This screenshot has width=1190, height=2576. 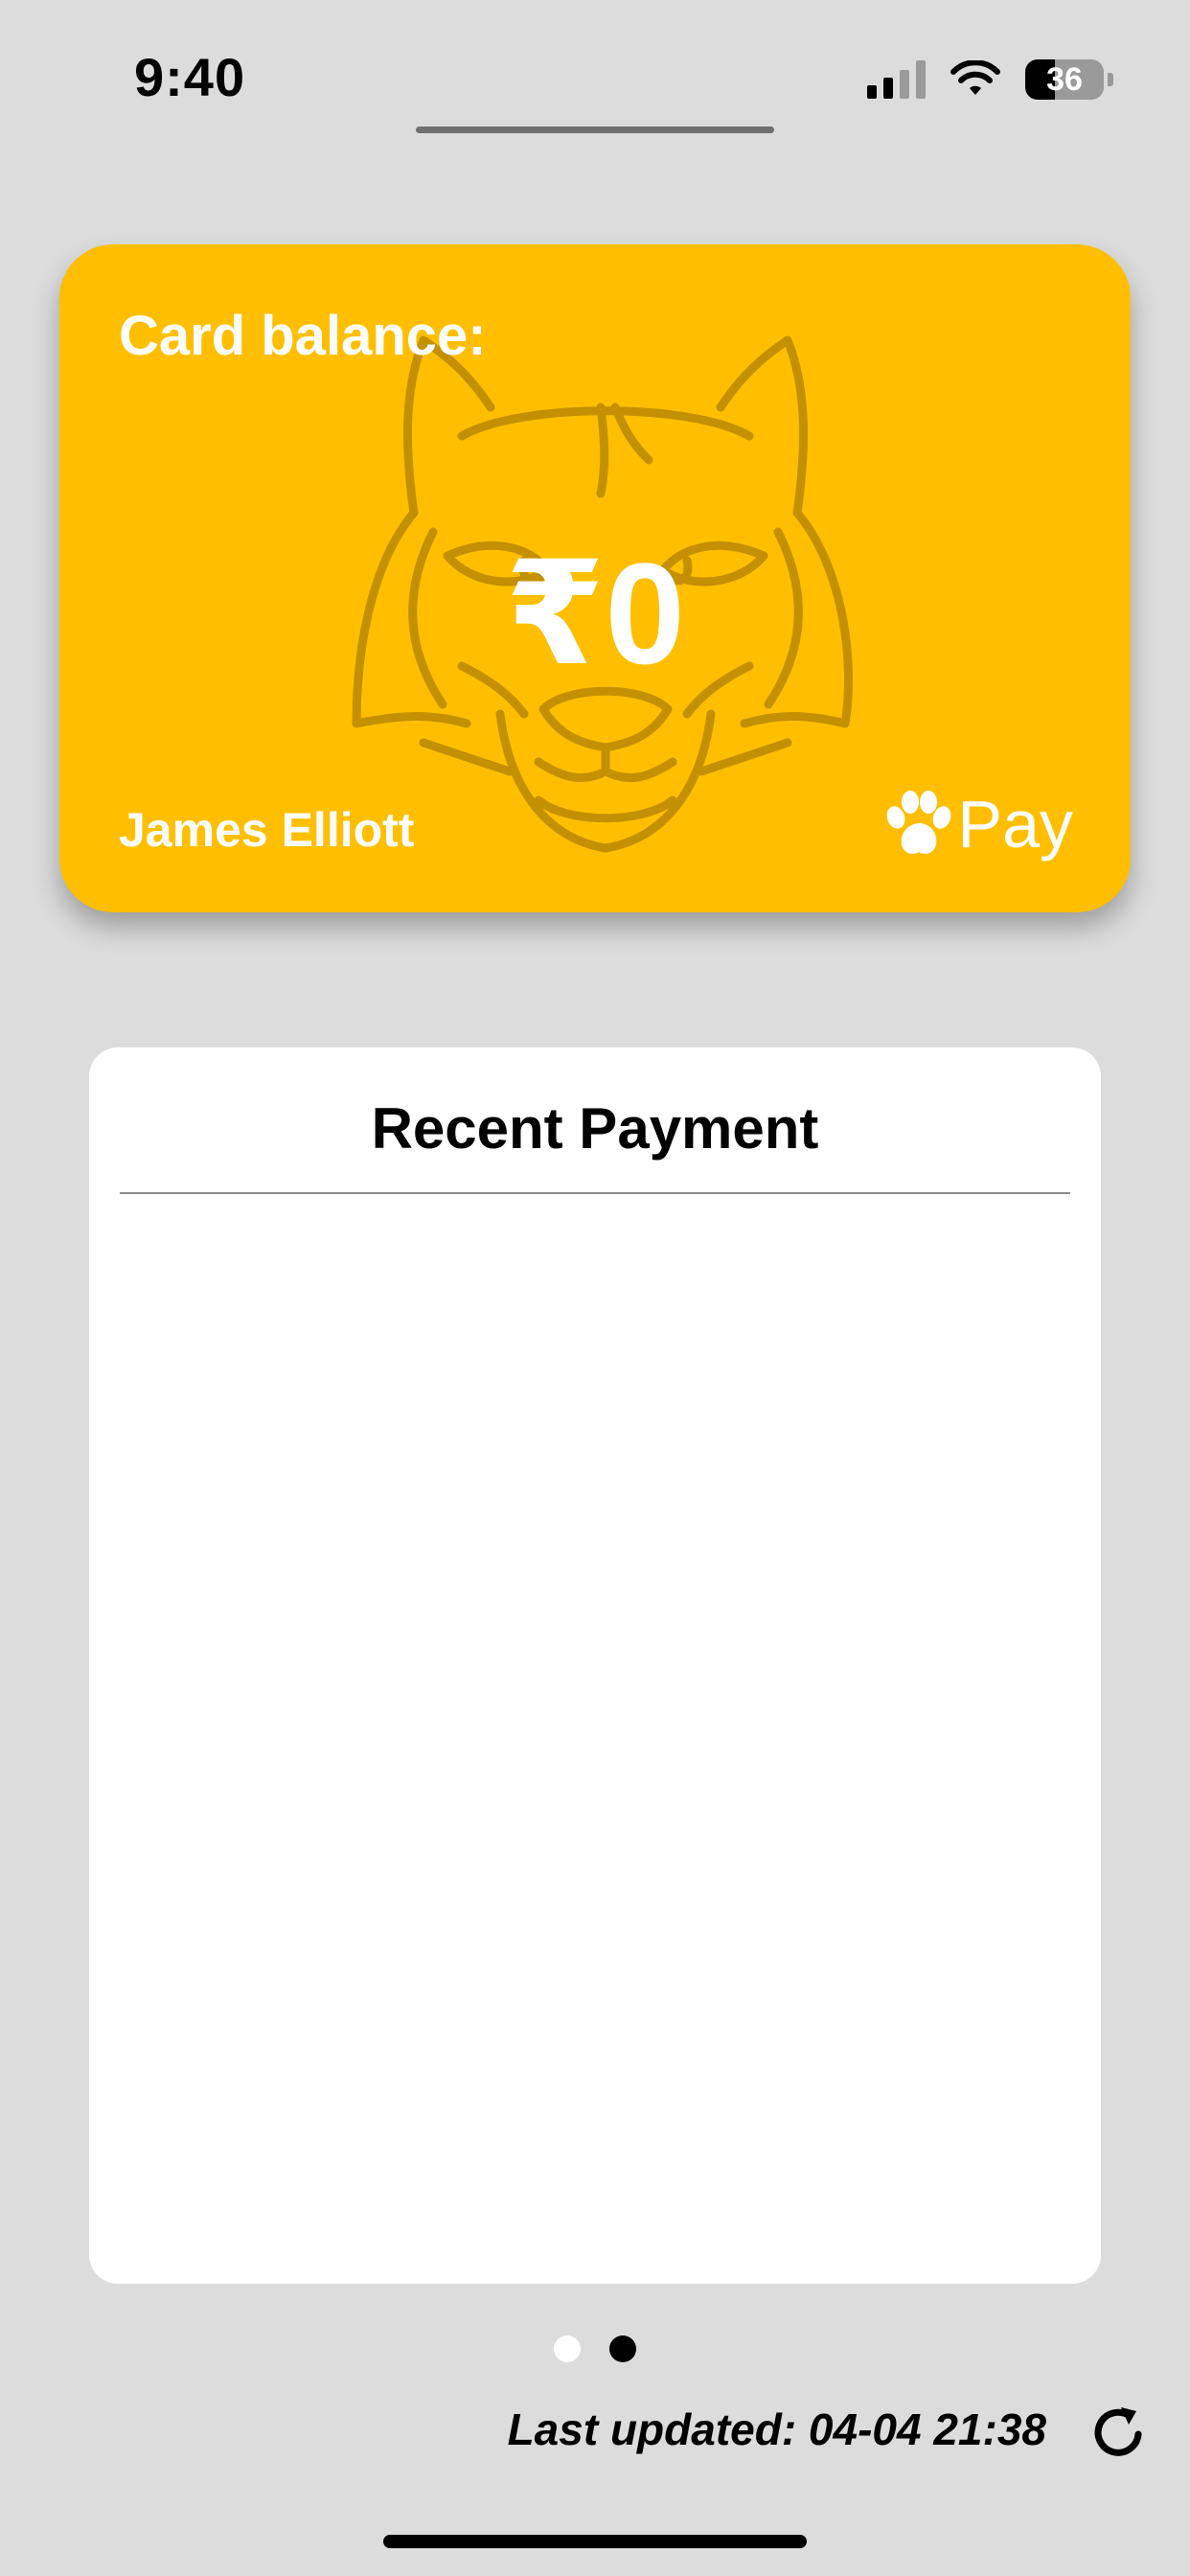 What do you see at coordinates (1110, 79) in the screenshot?
I see `battery-tip` at bounding box center [1110, 79].